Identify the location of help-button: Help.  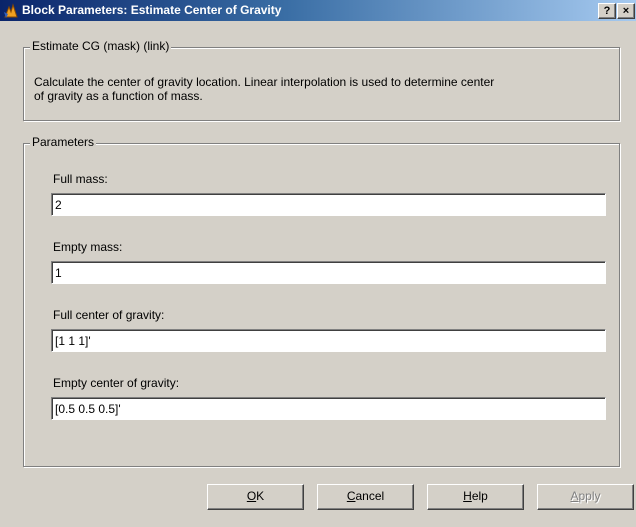
(475, 497).